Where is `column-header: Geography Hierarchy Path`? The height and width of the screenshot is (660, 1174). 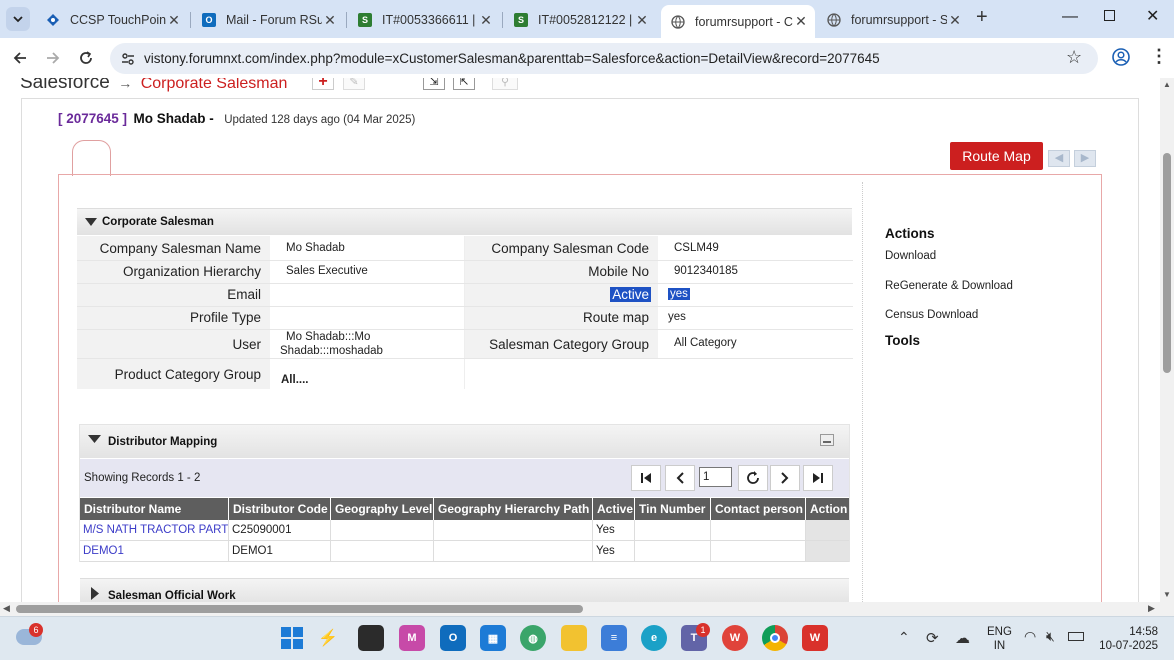 column-header: Geography Hierarchy Path is located at coordinates (513, 509).